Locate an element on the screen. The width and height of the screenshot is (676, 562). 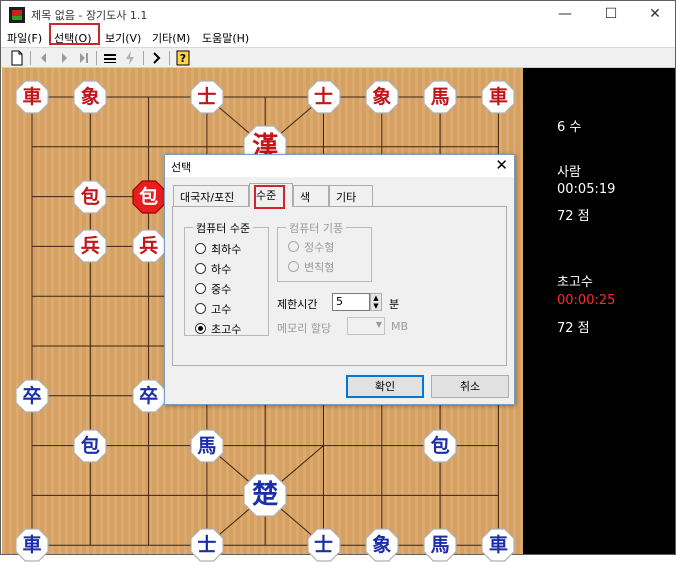
player2-name: 초고수 is located at coordinates (575, 282).